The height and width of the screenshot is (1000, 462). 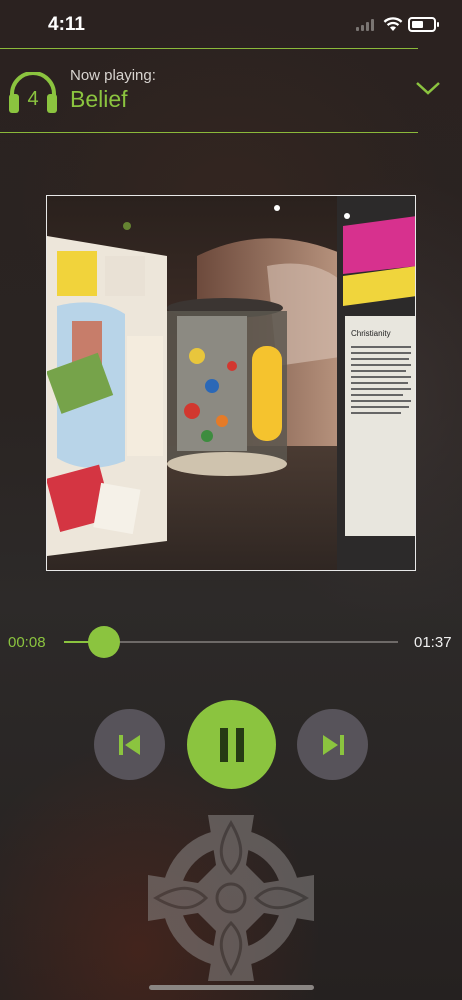 I want to click on cellular-signal-icon, so click(x=365, y=25).